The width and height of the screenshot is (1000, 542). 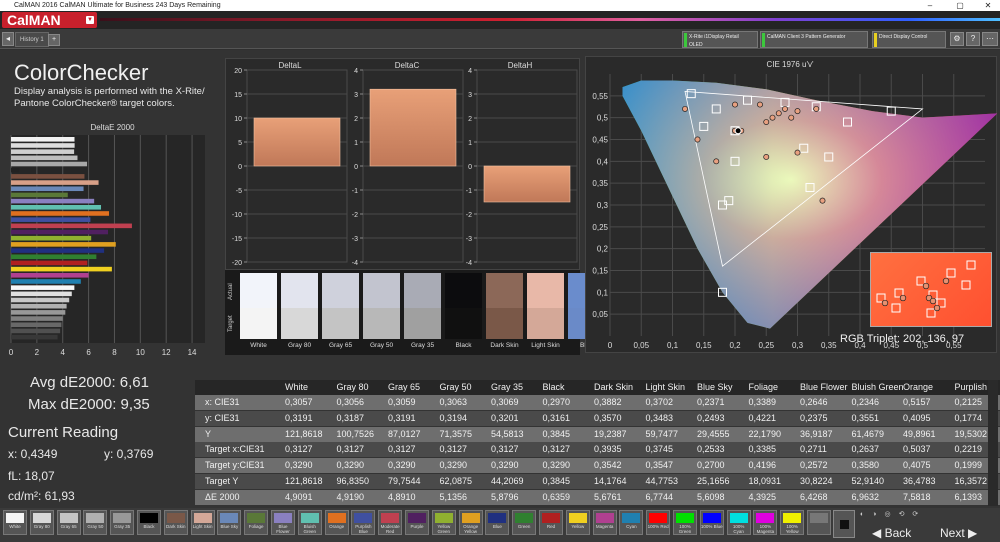 What do you see at coordinates (95, 522) in the screenshot?
I see `bottom-swatch-button: Gray 50` at bounding box center [95, 522].